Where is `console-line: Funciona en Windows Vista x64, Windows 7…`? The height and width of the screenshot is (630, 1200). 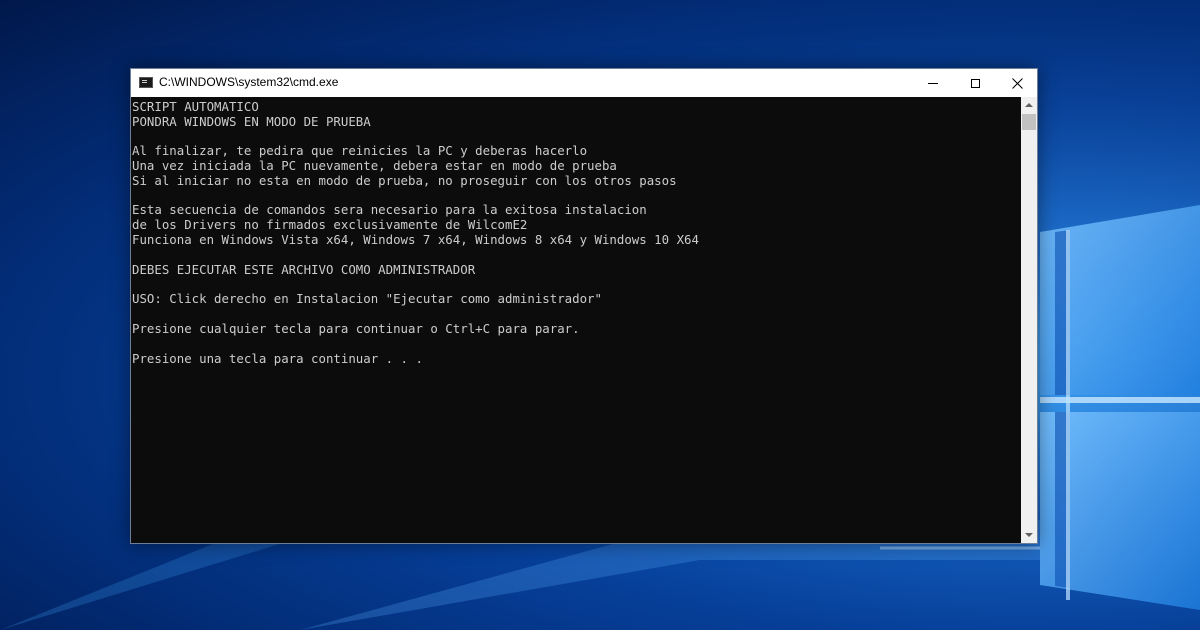 console-line: Funciona en Windows Vista x64, Windows 7… is located at coordinates (415, 239).